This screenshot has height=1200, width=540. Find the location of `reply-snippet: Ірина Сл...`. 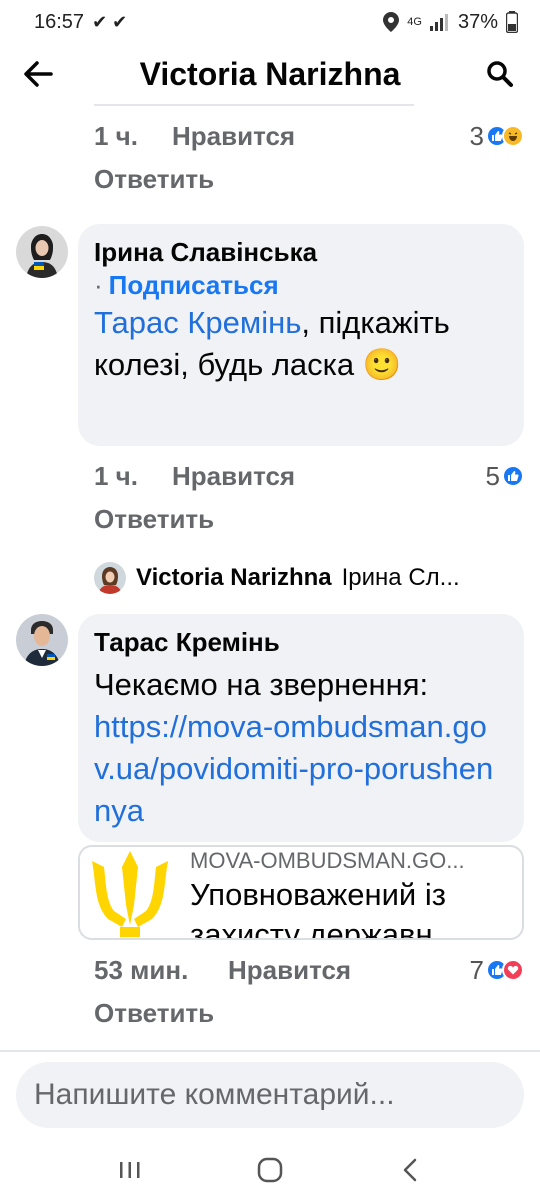

reply-snippet: Ірина Сл... is located at coordinates (400, 577).